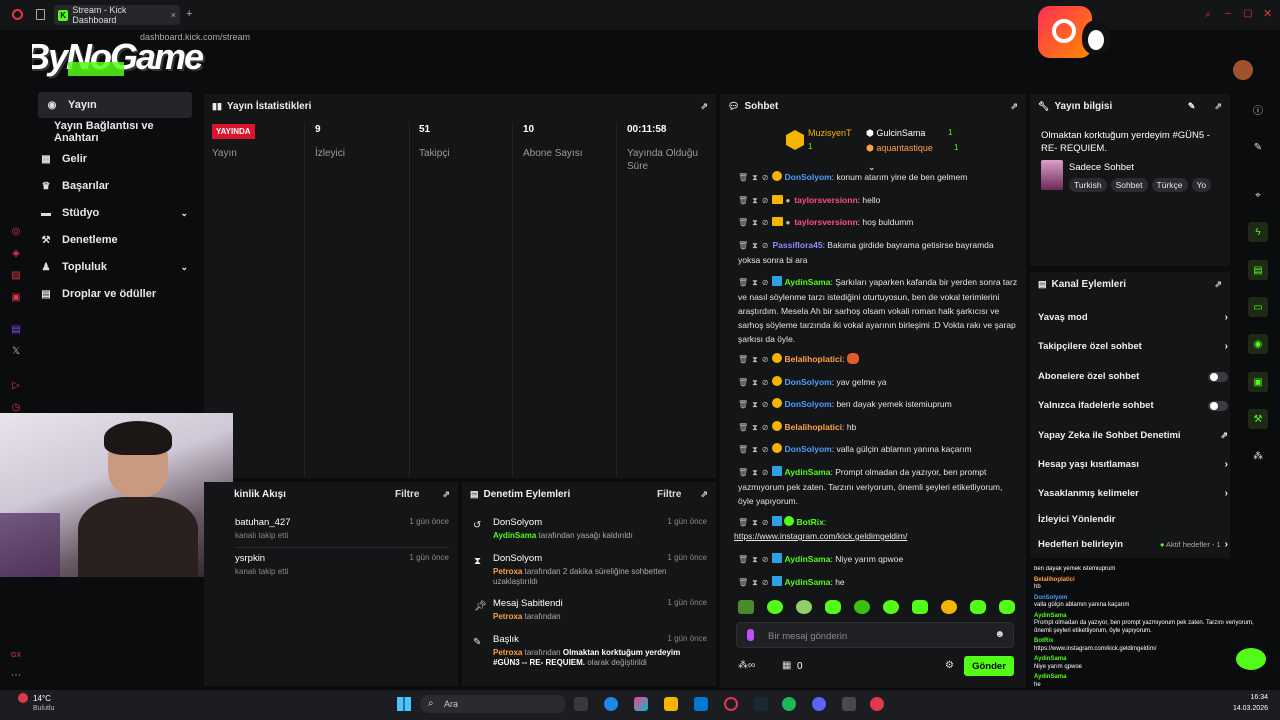  What do you see at coordinates (115, 105) in the screenshot?
I see `sidebar-item-stream: ◉ Yayın` at bounding box center [115, 105].